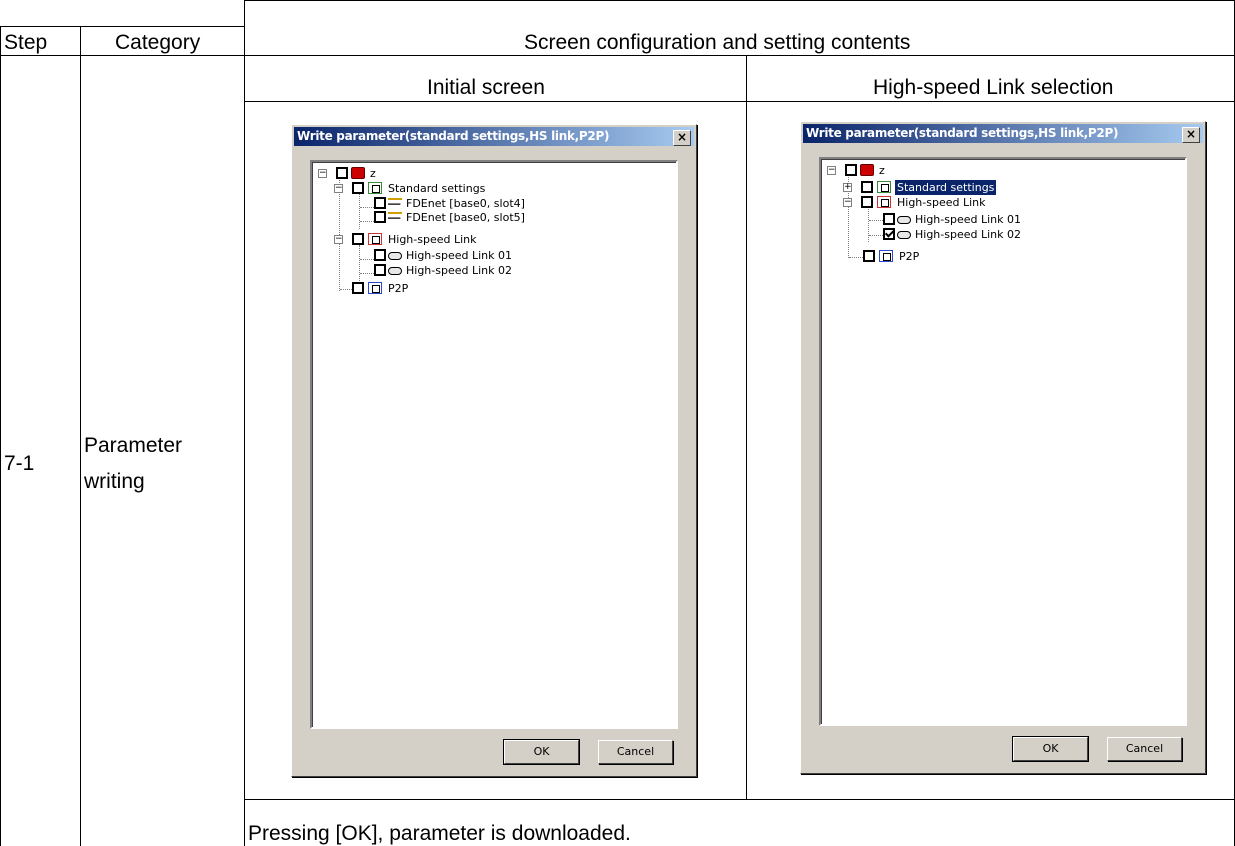 This screenshot has width=1235, height=846. What do you see at coordinates (946, 187) in the screenshot?
I see `tree-label-selected: Standard settings` at bounding box center [946, 187].